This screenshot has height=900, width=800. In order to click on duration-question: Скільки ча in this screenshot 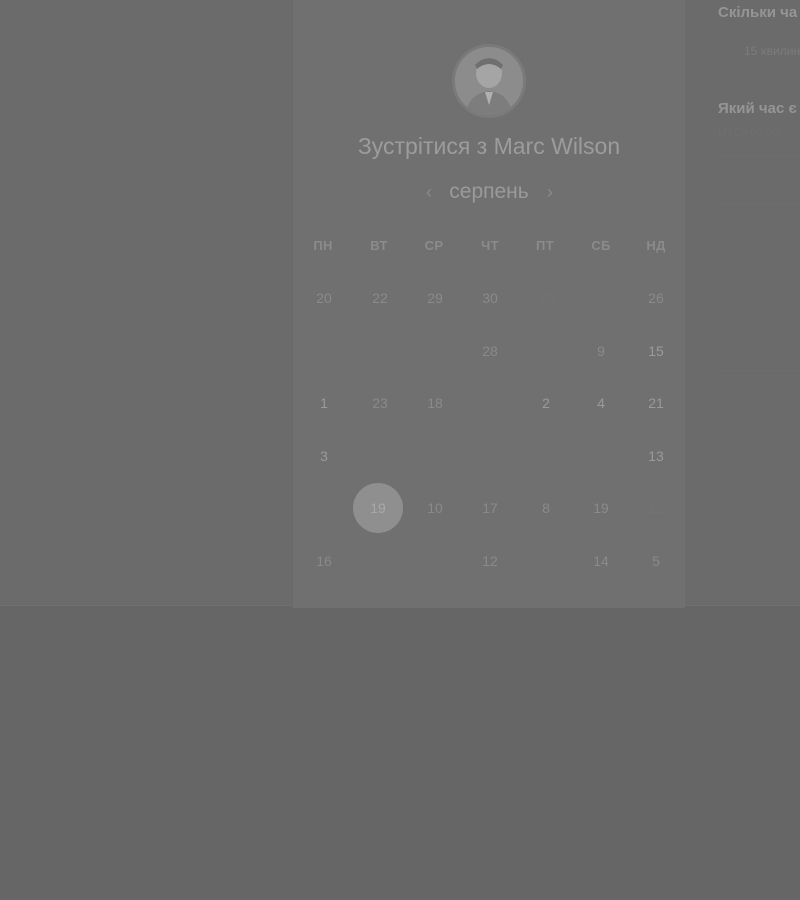, I will do `click(758, 12)`.